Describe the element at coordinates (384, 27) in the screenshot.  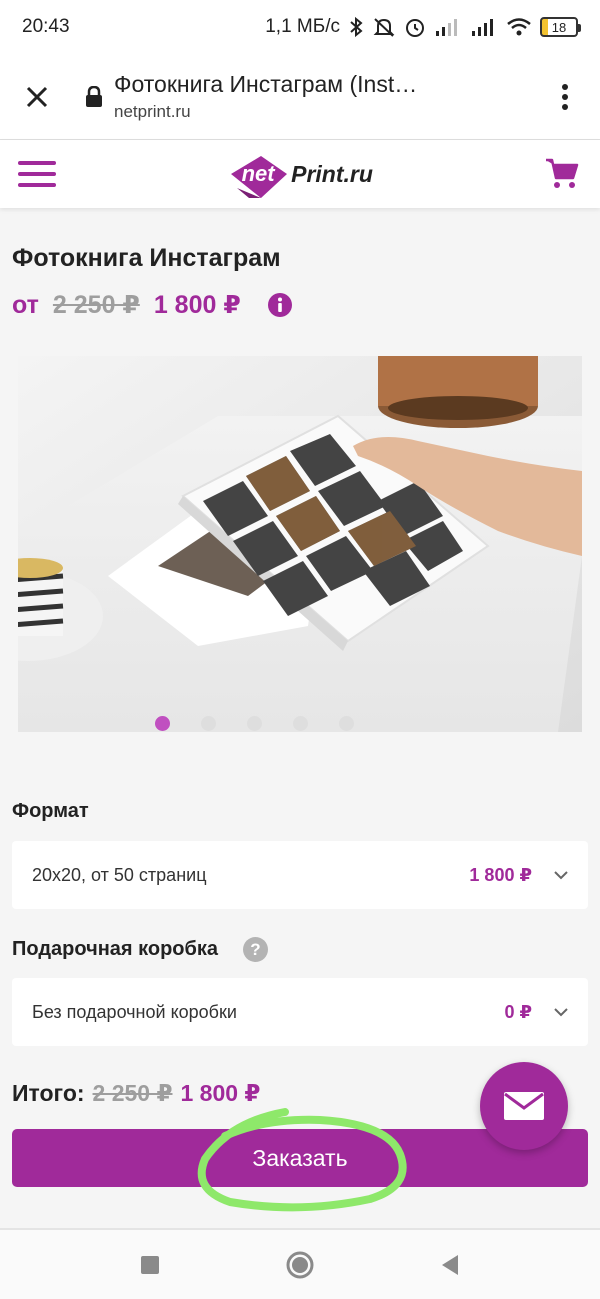
I see `mute-icon` at that location.